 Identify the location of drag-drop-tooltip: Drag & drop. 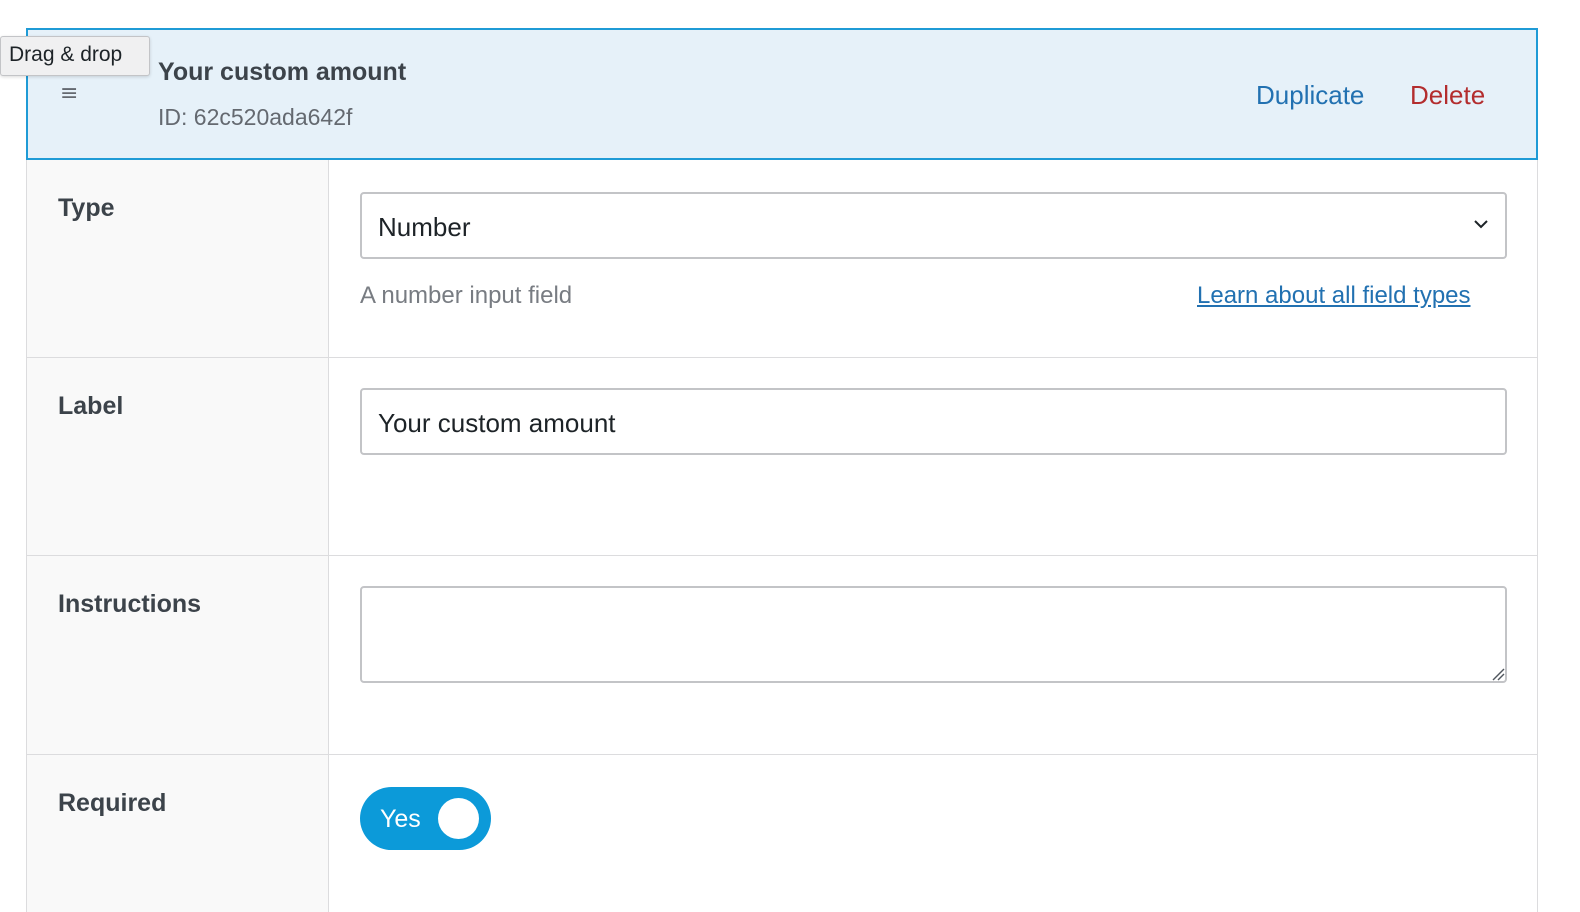
(75, 56).